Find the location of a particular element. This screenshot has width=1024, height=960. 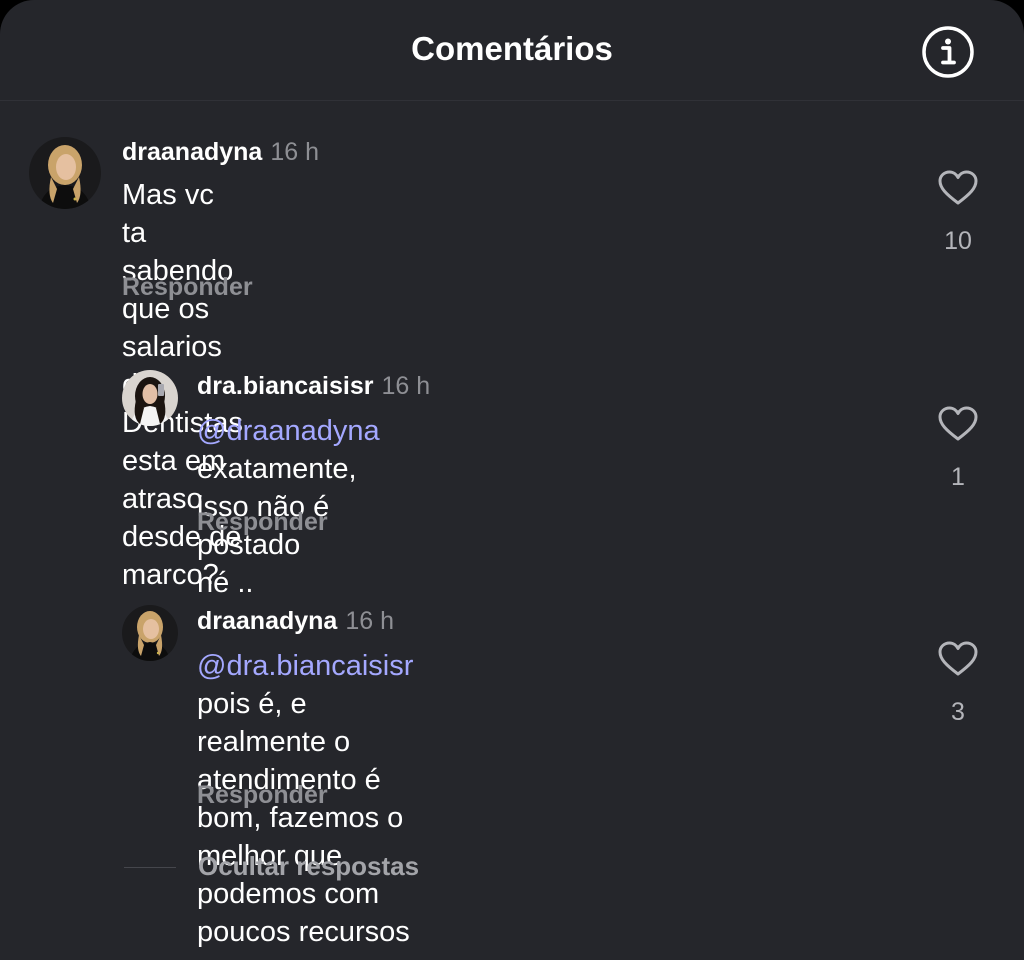

comment-text-line: podemos com poucos recursos is located at coordinates (303, 913).